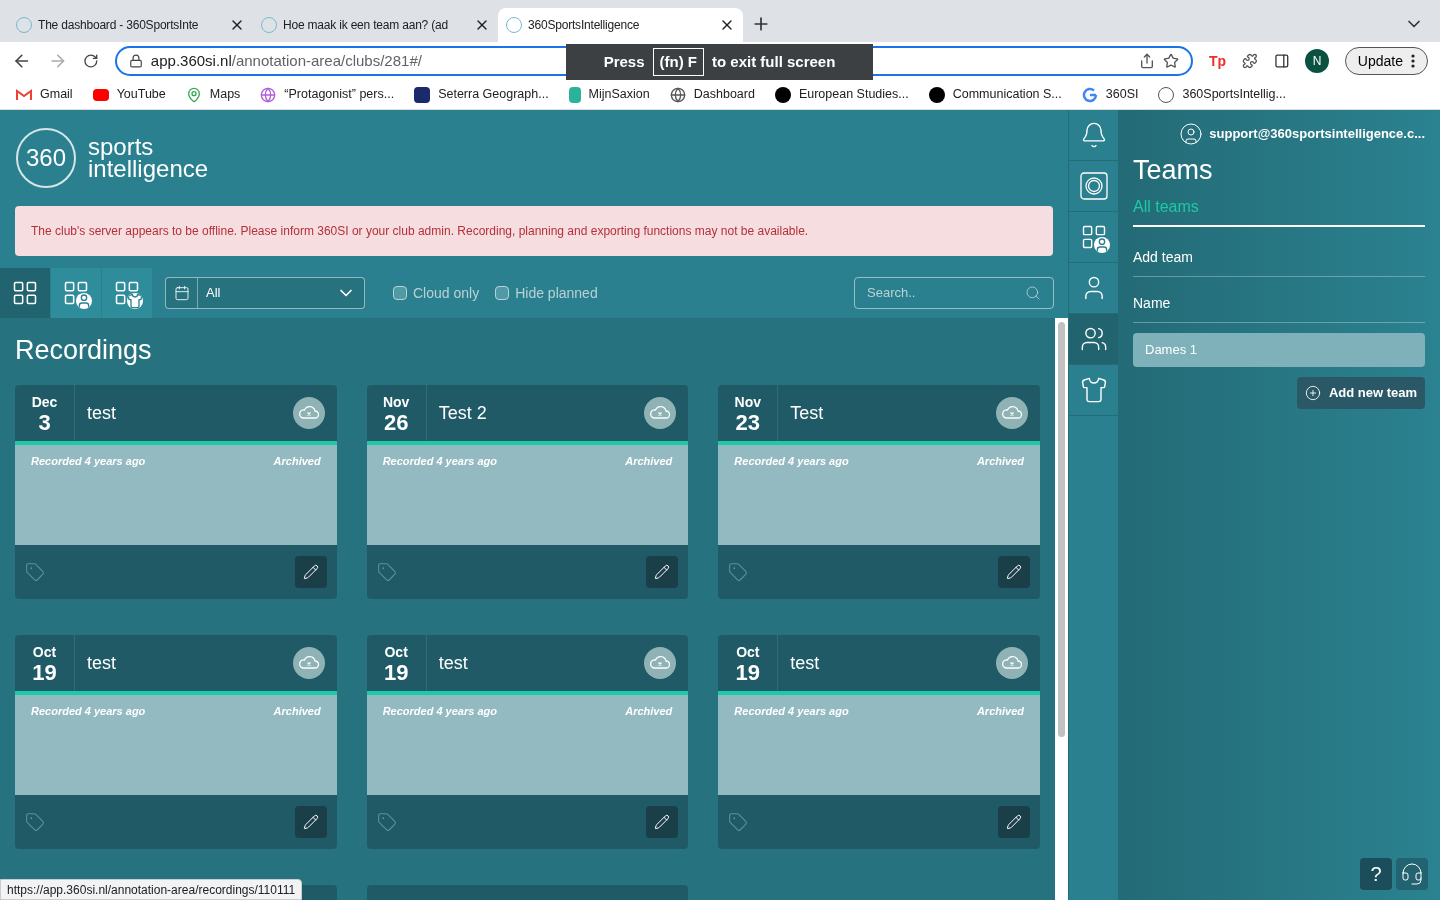 The image size is (1440, 900). I want to click on grid-icon, so click(25, 293).